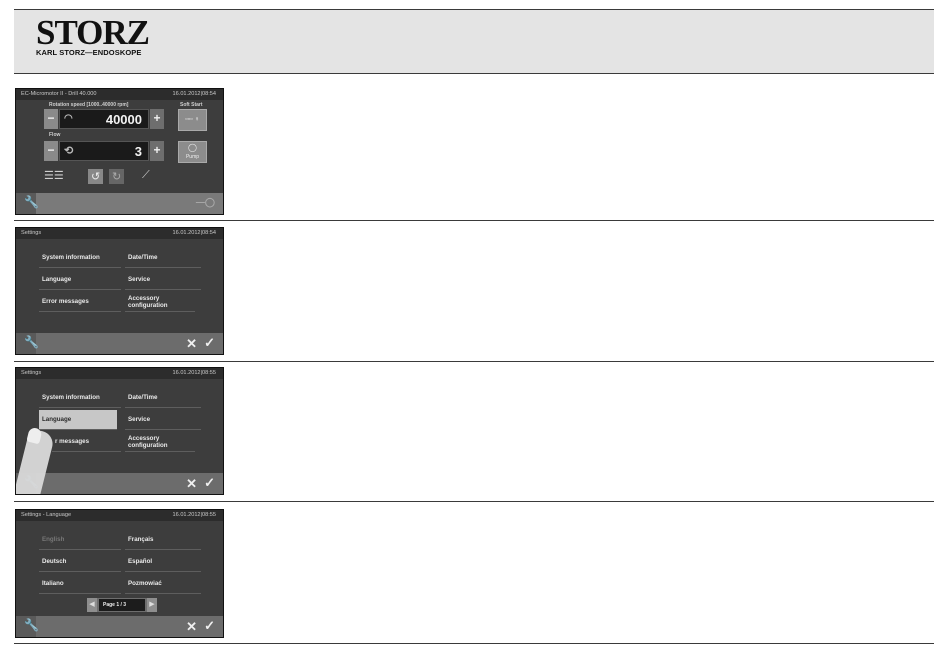 The image size is (950, 649). Describe the element at coordinates (69, 151) in the screenshot. I see `flow-icon: ⟲` at that location.